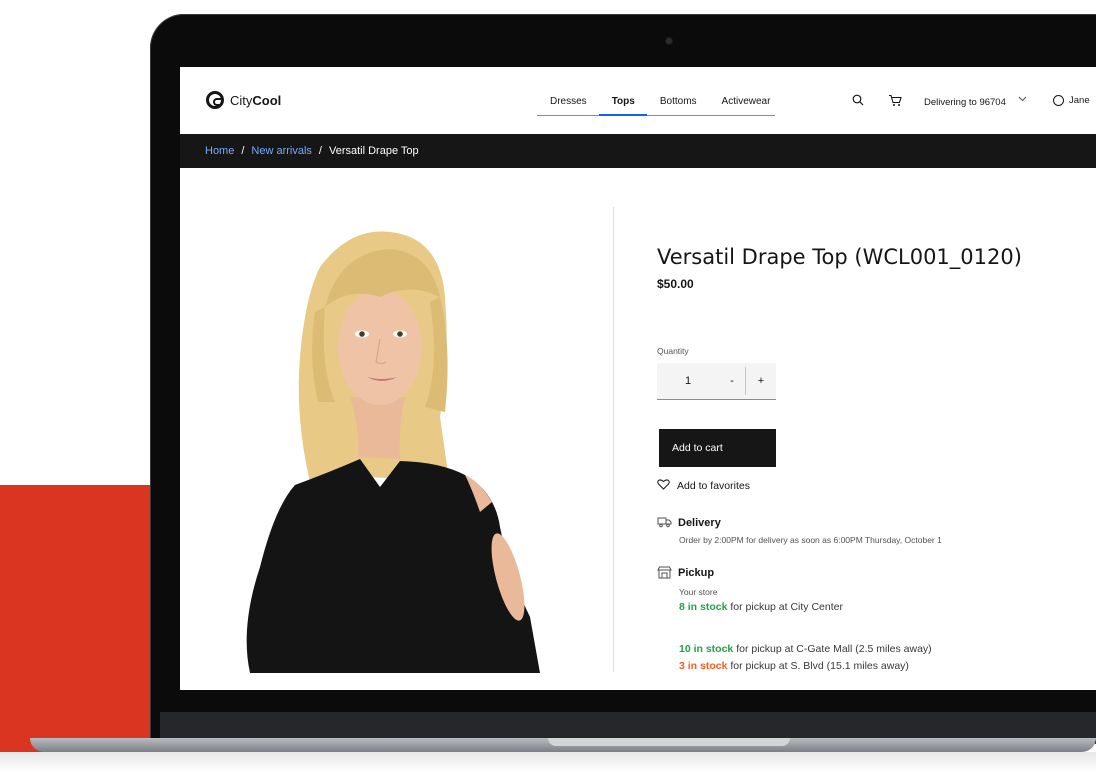 The width and height of the screenshot is (1096, 772). Describe the element at coordinates (696, 573) in the screenshot. I see `pickup-title: Pickup` at that location.